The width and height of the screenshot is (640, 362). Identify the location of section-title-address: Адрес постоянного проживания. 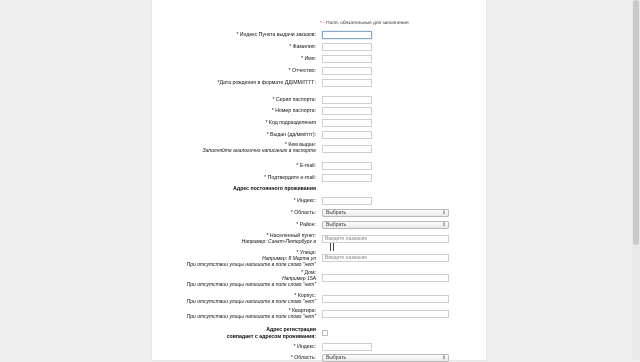
(274, 189).